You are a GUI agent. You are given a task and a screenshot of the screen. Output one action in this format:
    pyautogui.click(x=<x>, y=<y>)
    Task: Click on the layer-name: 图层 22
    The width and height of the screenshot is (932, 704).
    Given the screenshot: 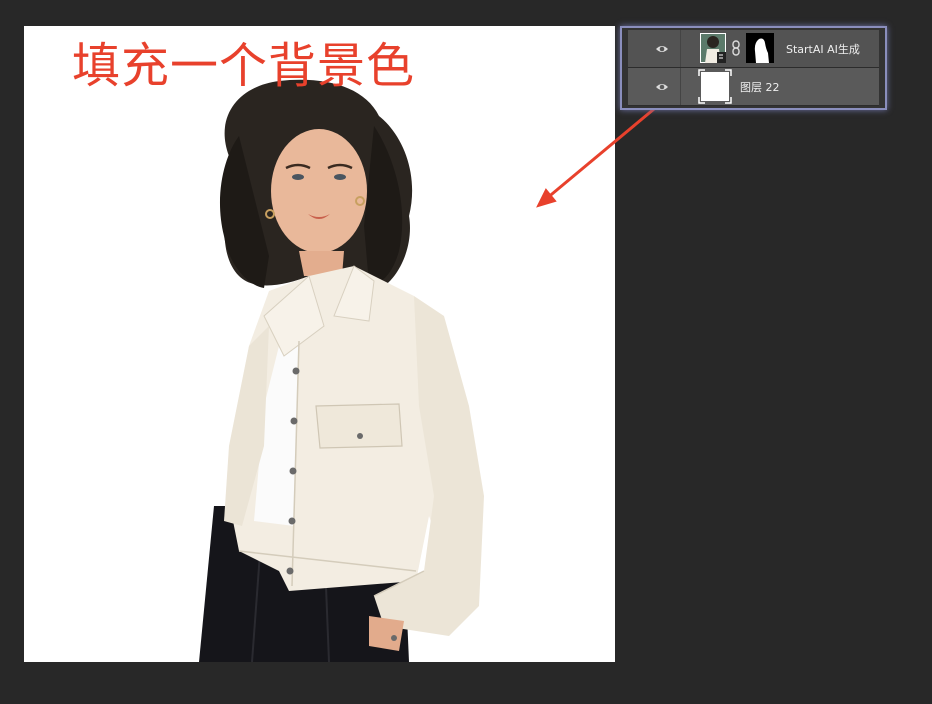 What is the action you would take?
    pyautogui.click(x=760, y=87)
    